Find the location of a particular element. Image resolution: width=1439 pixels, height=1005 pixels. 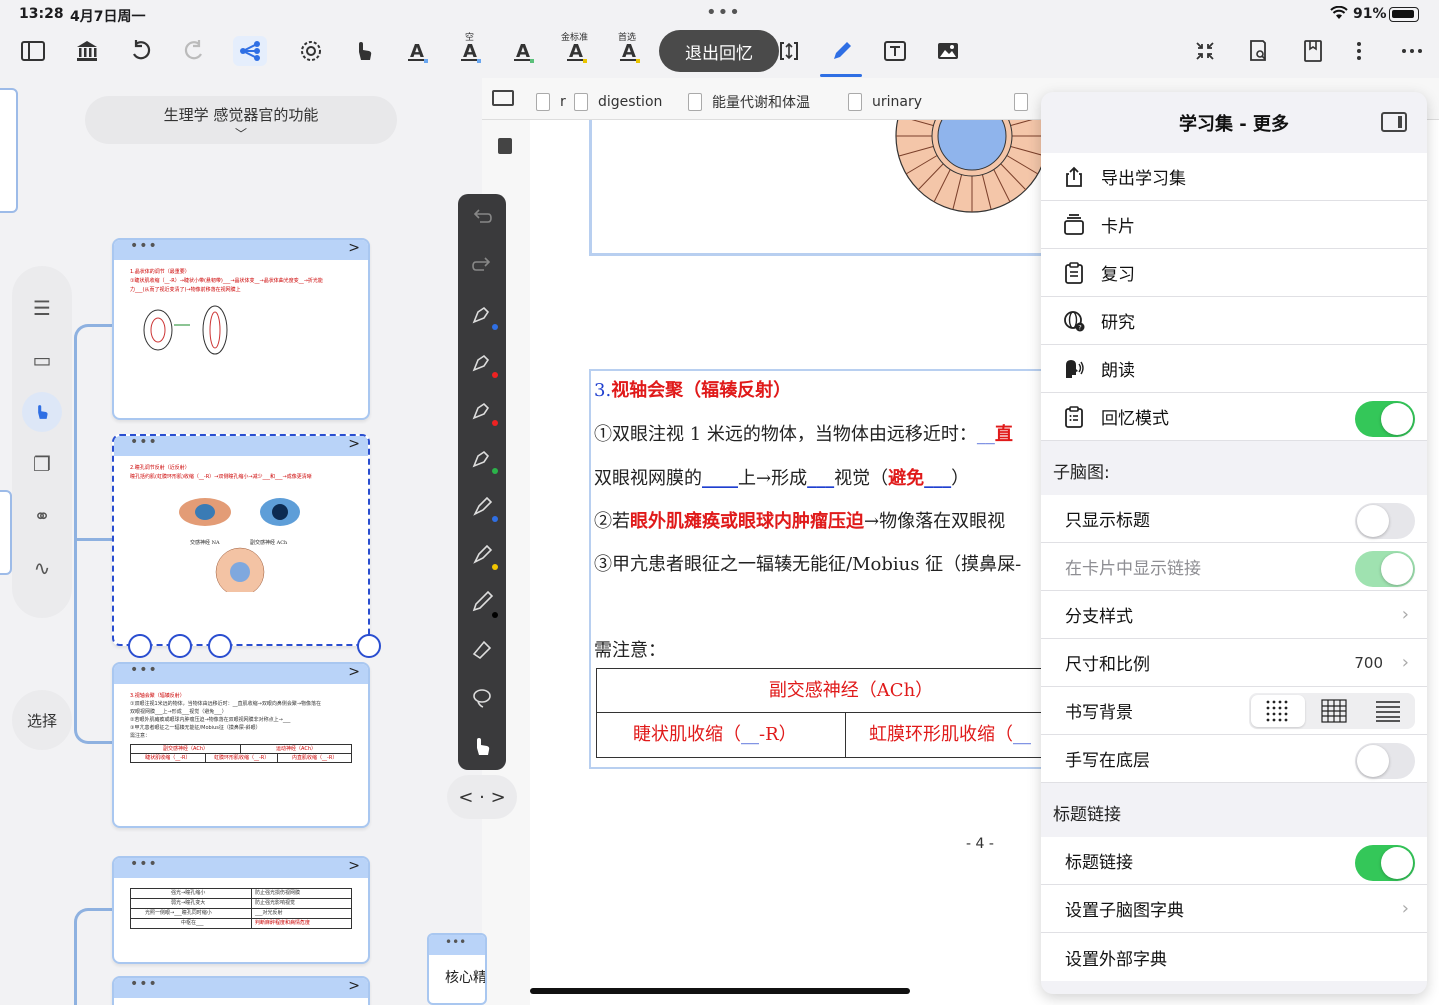

review-row: 复习 is located at coordinates (1234, 273).